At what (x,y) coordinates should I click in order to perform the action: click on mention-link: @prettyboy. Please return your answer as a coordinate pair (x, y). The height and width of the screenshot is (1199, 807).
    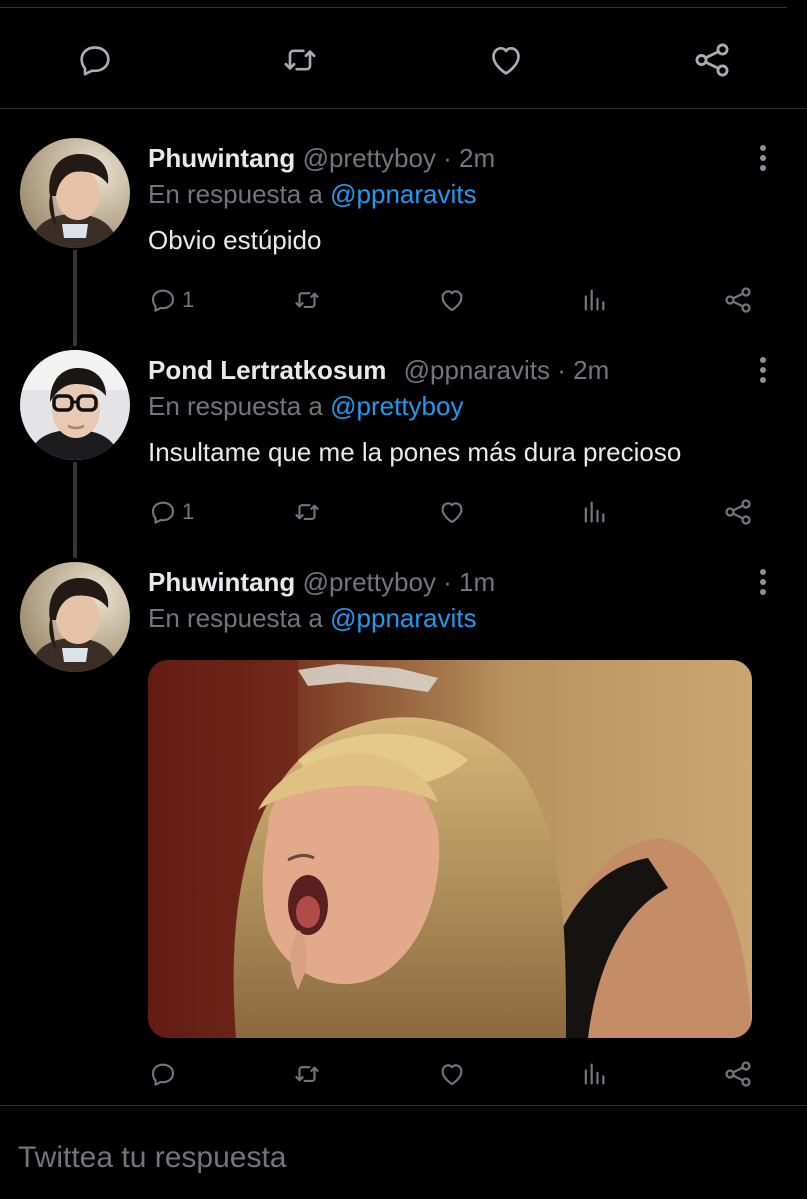
    Looking at the image, I should click on (396, 406).